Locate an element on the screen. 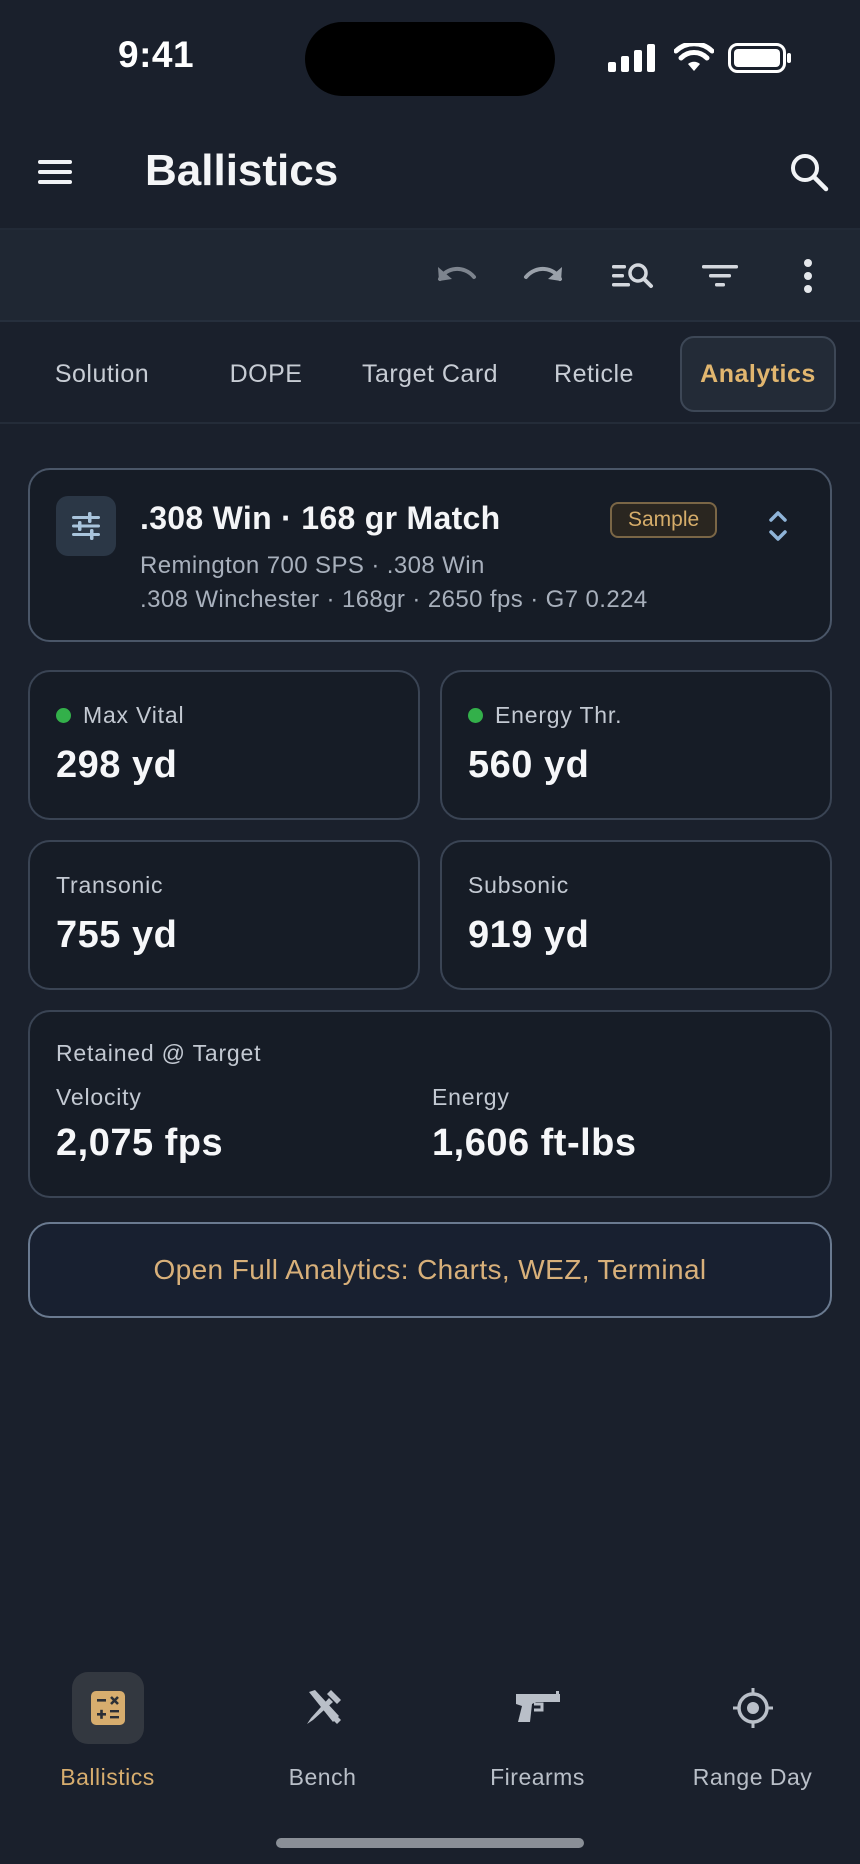 This screenshot has height=1864, width=860. stat-value: 755 yd is located at coordinates (117, 935).